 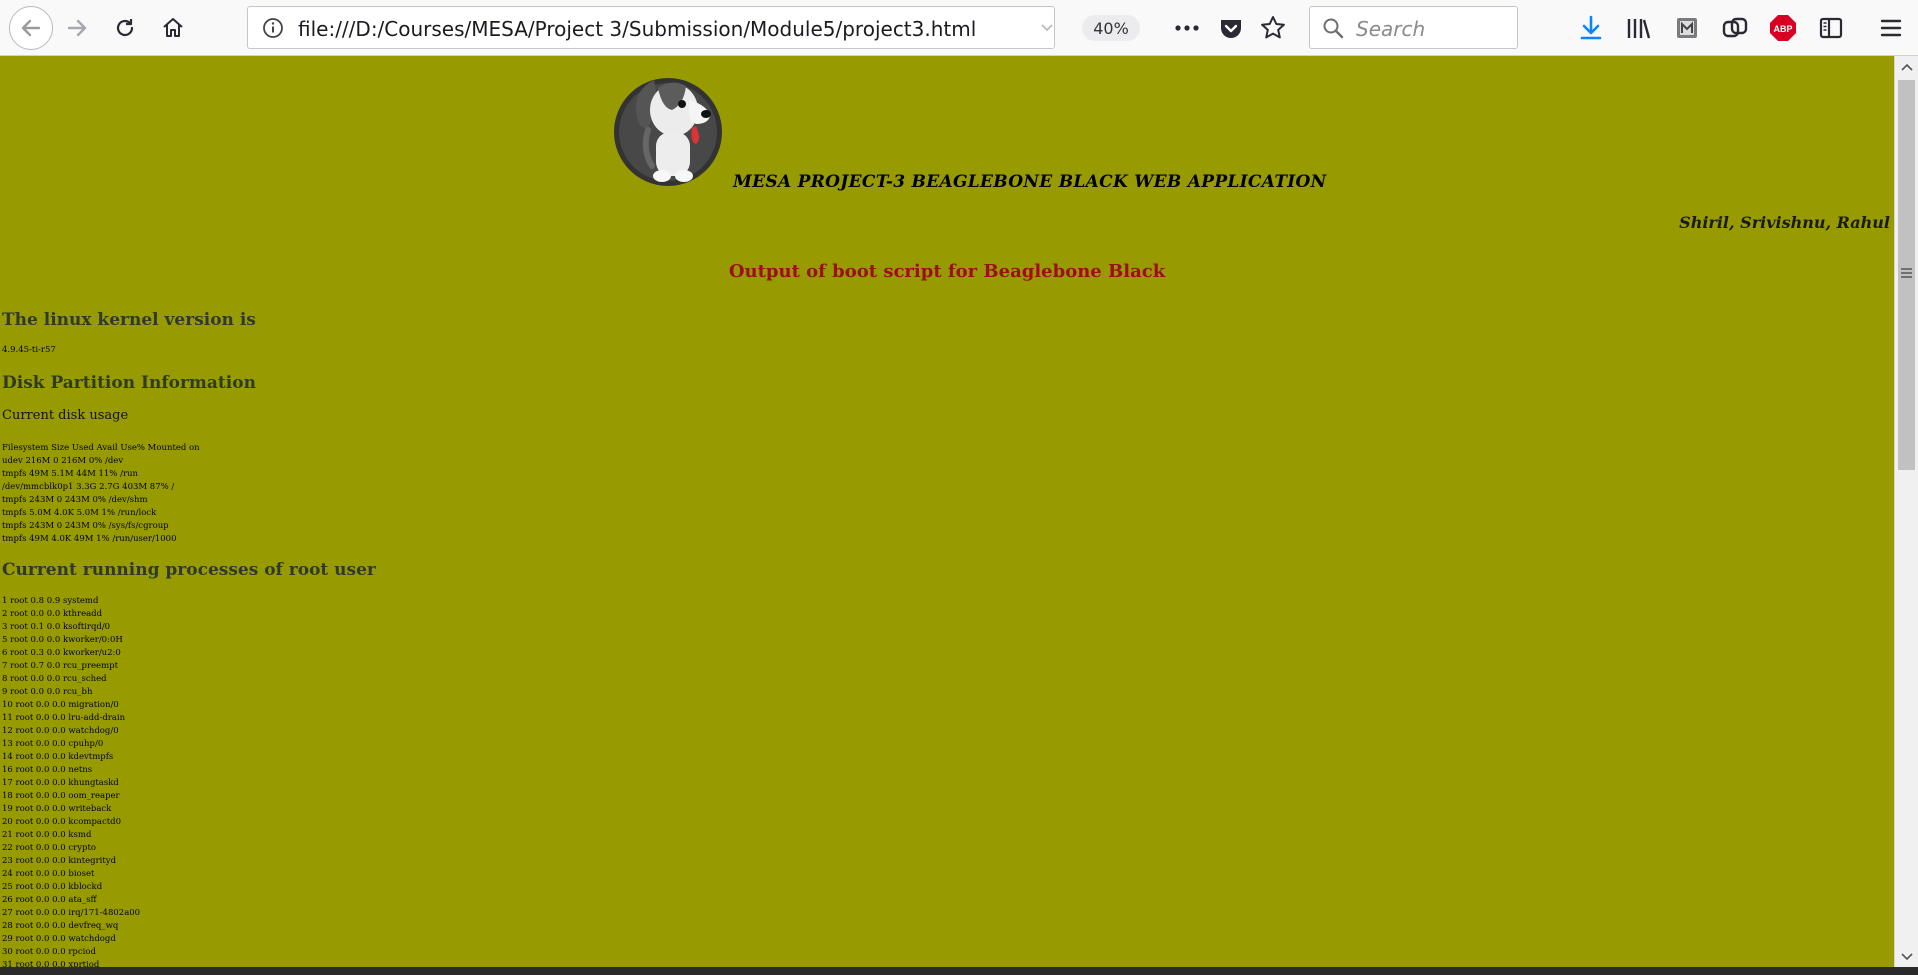 I want to click on scrollbar-thumb, so click(x=1906, y=275).